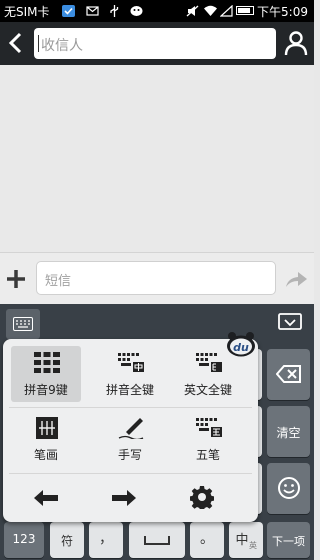 This screenshot has height=560, width=320. Describe the element at coordinates (17, 43) in the screenshot. I see `back-arrow-icon` at that location.